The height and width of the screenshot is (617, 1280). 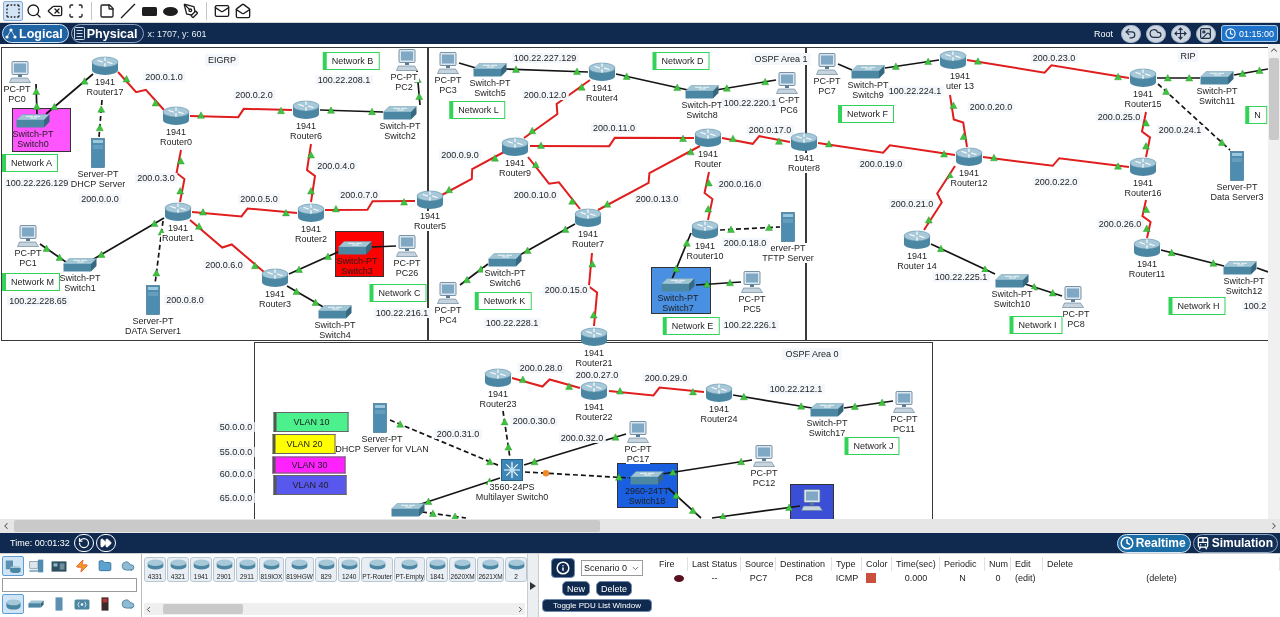 I want to click on ellipse-icon, so click(x=170, y=11).